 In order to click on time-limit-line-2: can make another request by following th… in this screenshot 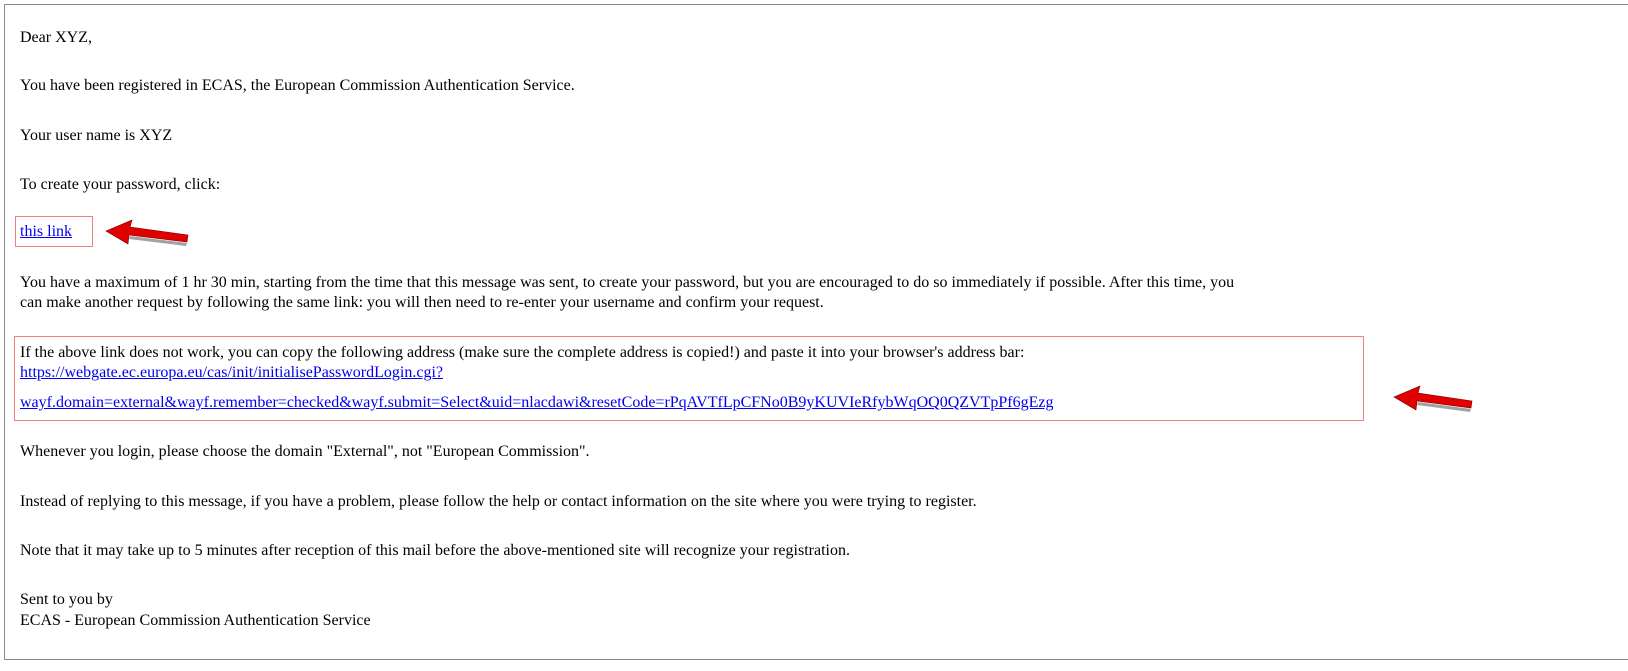, I will do `click(422, 302)`.